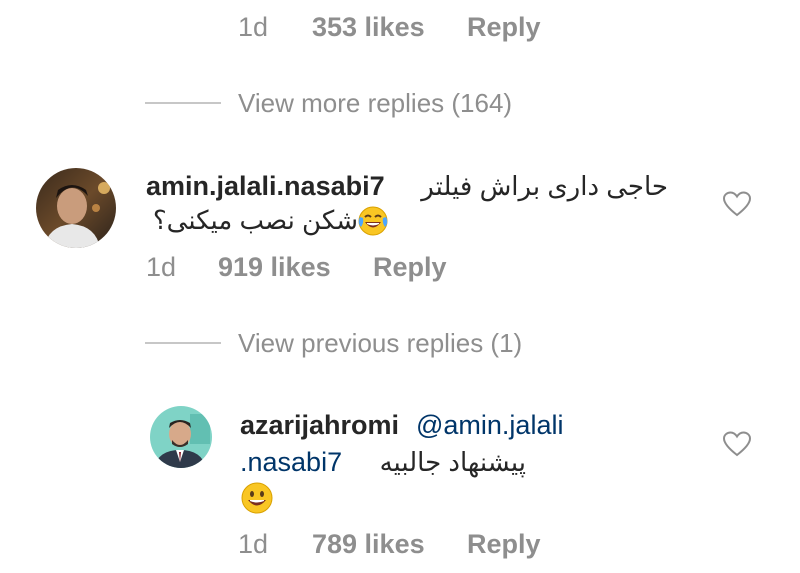  Describe the element at coordinates (291, 462) in the screenshot. I see `user-mention-link-cont: .nasabi7` at that location.